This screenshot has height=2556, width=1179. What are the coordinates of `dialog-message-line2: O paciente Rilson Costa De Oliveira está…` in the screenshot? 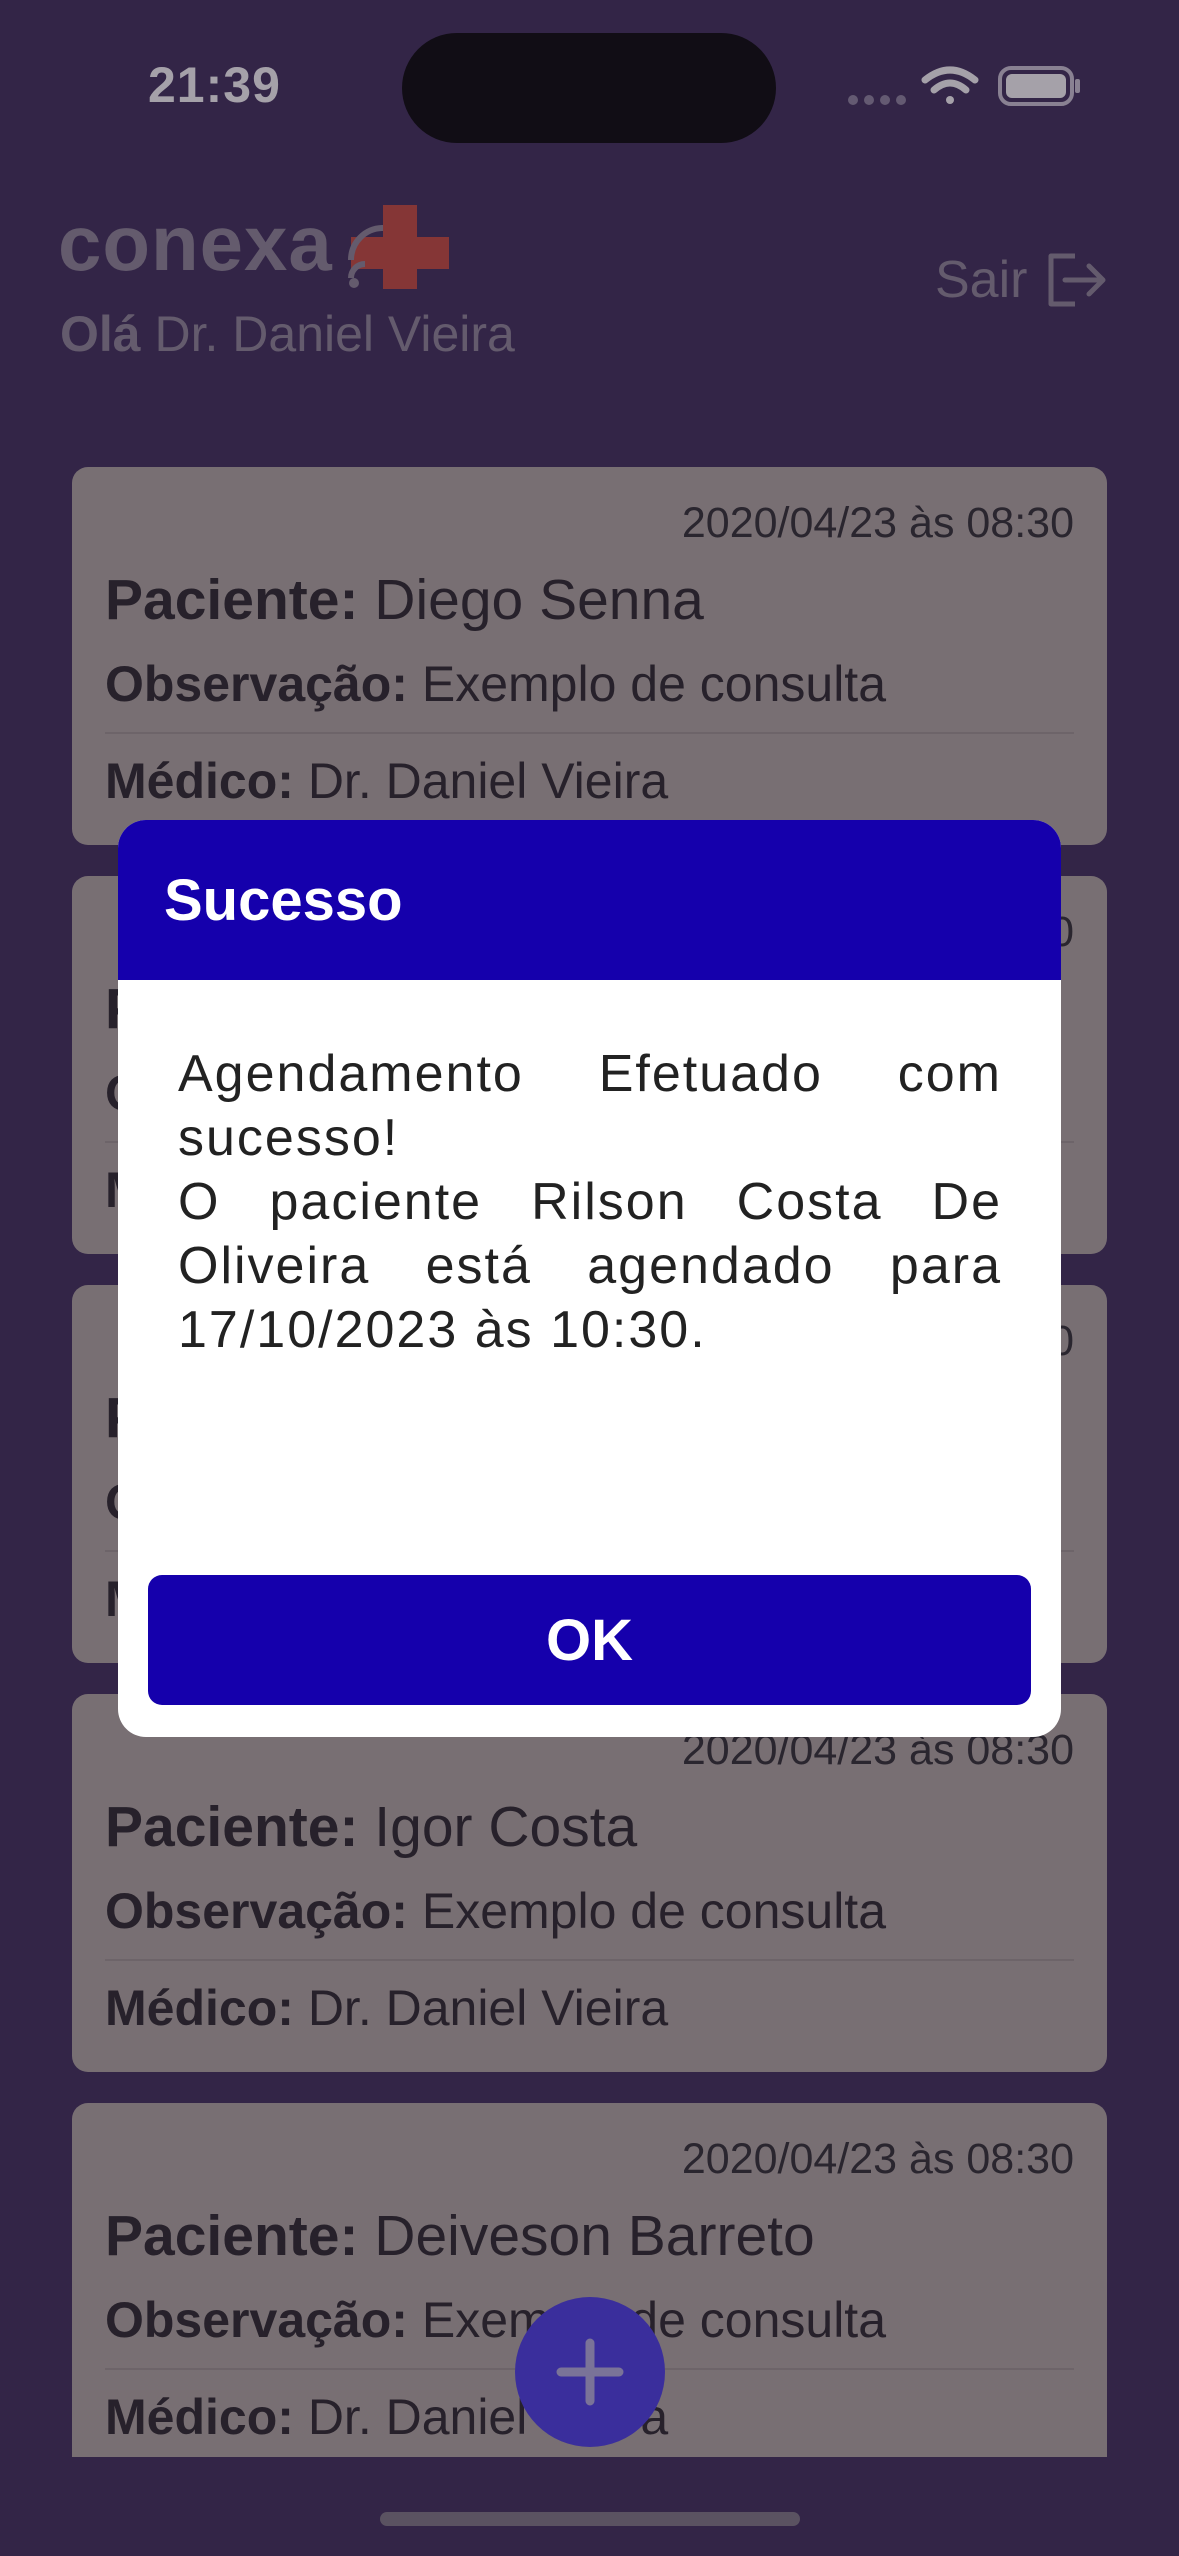 It's located at (590, 1266).